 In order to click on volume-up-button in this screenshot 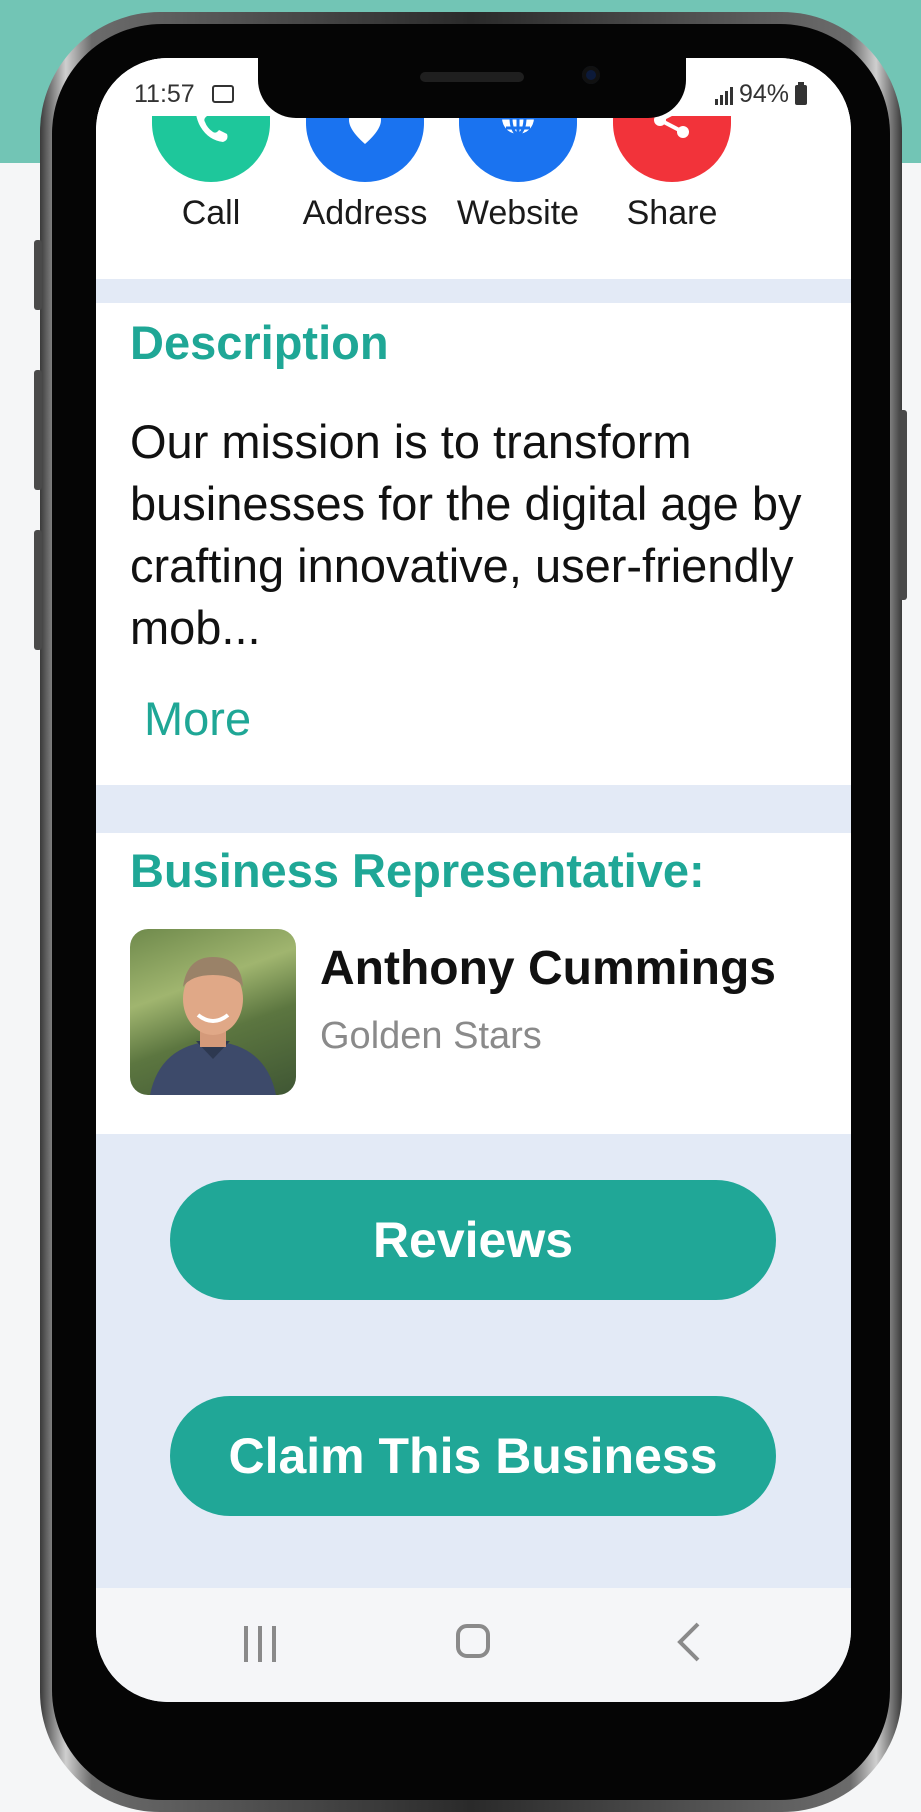, I will do `click(38, 430)`.